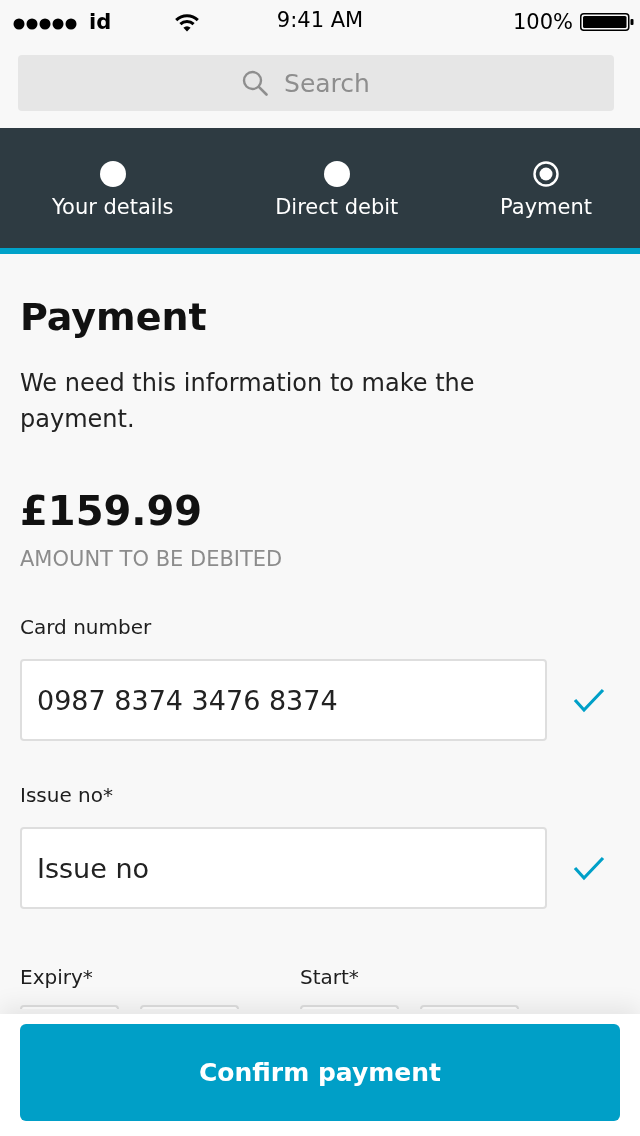 The height and width of the screenshot is (1136, 640). I want to click on input-field: Issue no, so click(283, 868).